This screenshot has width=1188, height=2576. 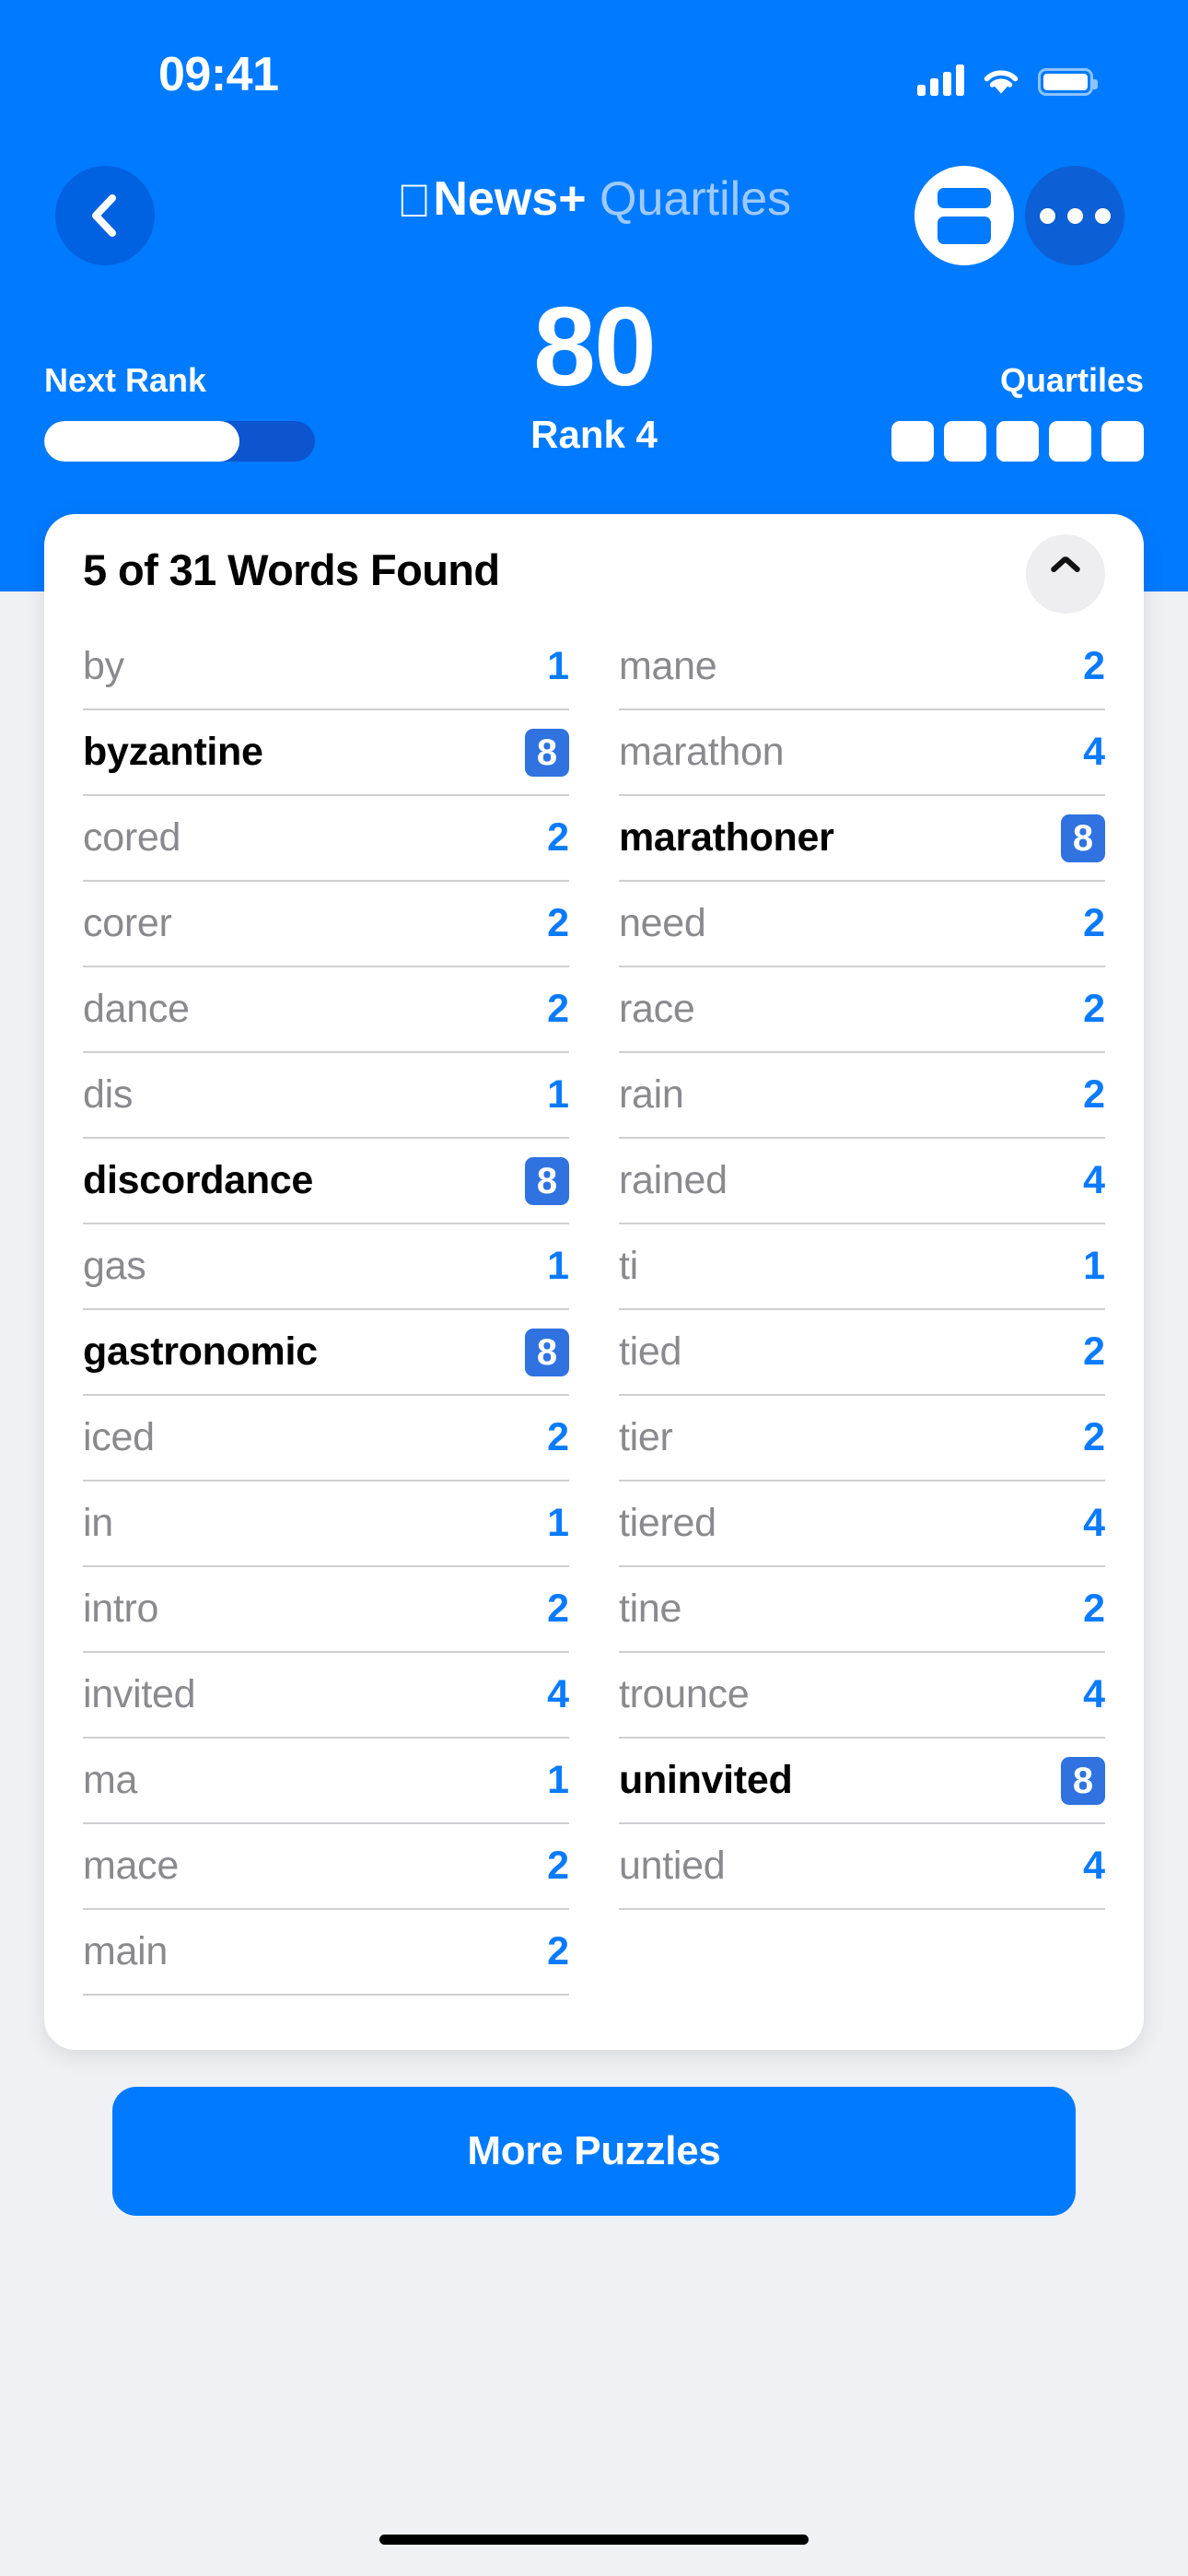 What do you see at coordinates (862, 1010) in the screenshot?
I see `word-row: race 2` at bounding box center [862, 1010].